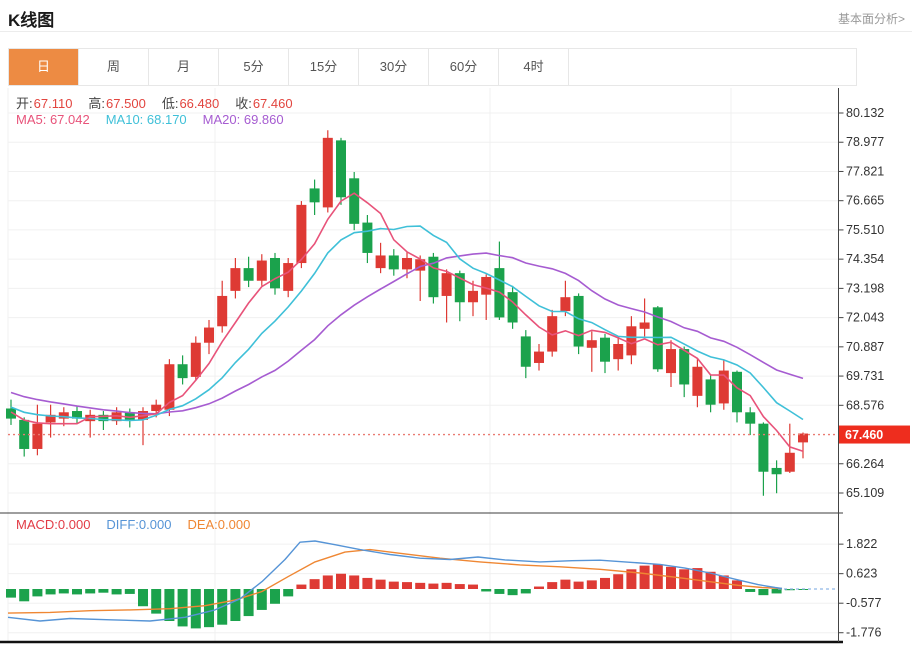  I want to click on price-axis-label: 70.887, so click(865, 347).